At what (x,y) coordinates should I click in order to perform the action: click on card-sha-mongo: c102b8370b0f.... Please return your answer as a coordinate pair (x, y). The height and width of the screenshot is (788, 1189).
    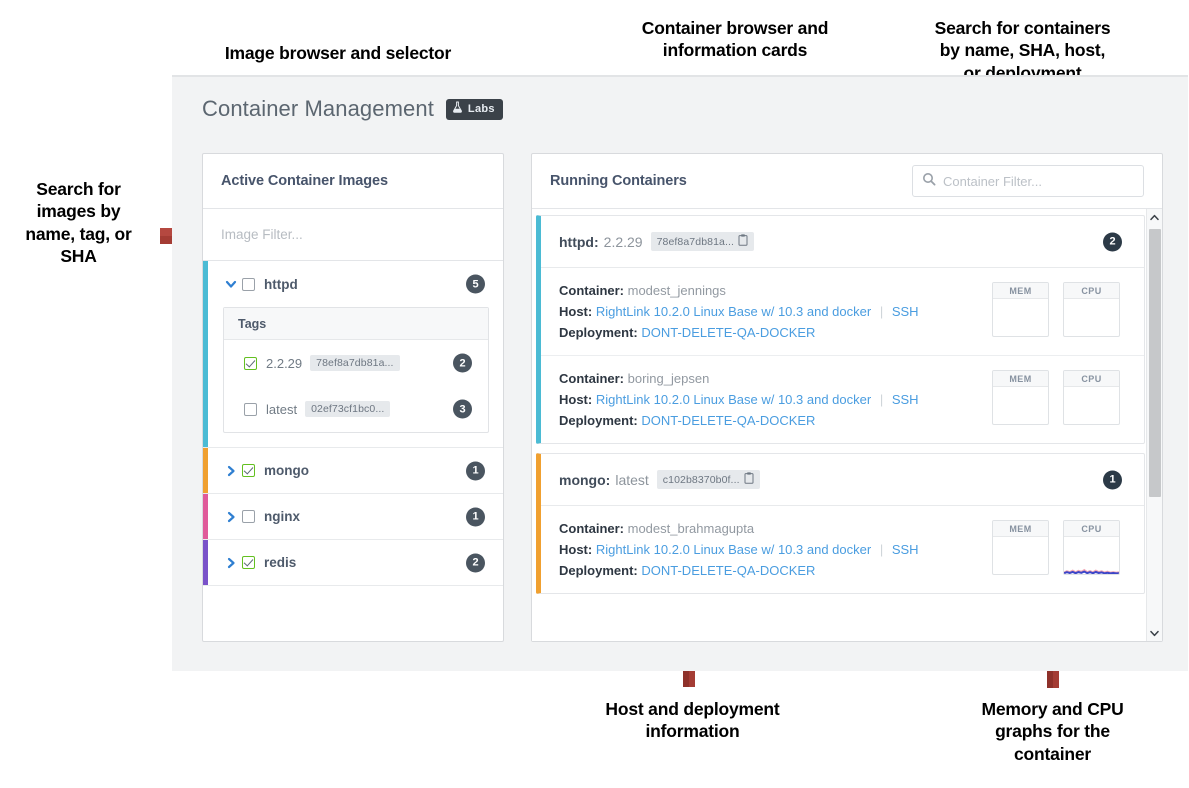
    Looking at the image, I should click on (708, 479).